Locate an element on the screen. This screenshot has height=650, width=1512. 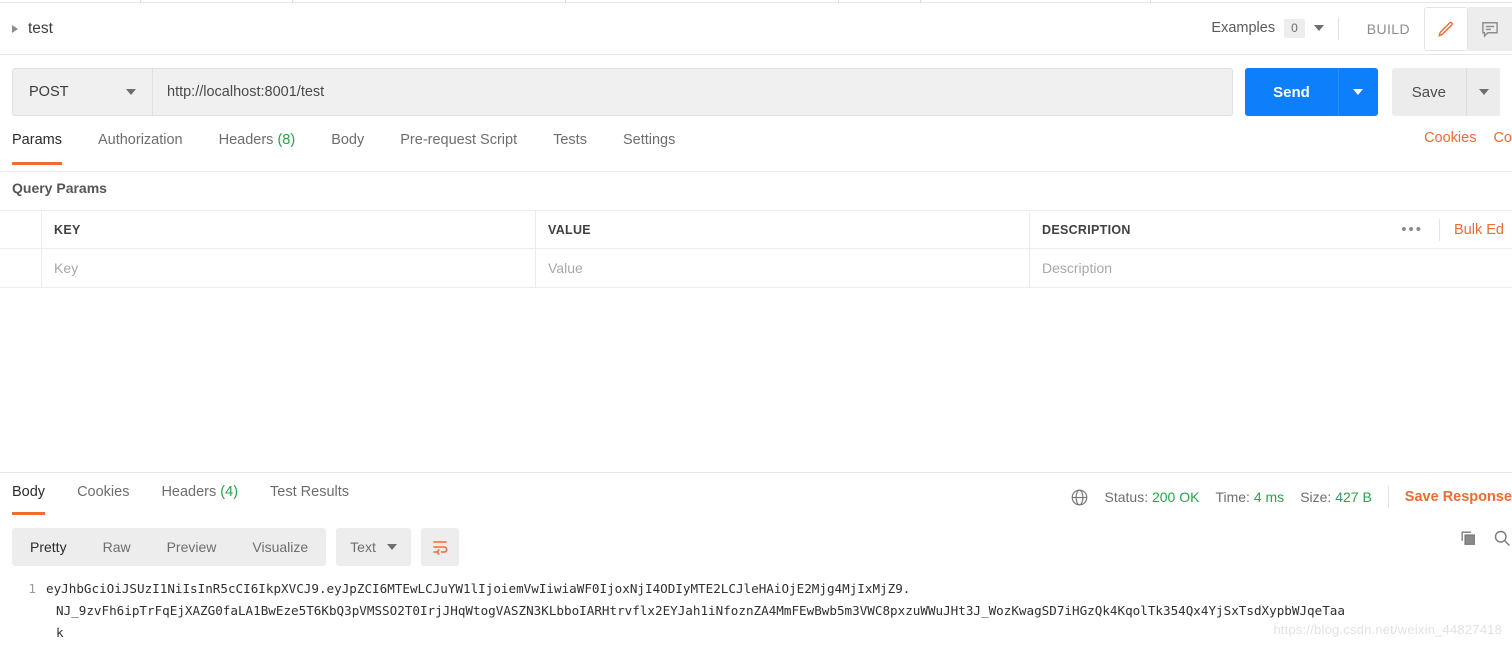
param-key-input: Key is located at coordinates (289, 268).